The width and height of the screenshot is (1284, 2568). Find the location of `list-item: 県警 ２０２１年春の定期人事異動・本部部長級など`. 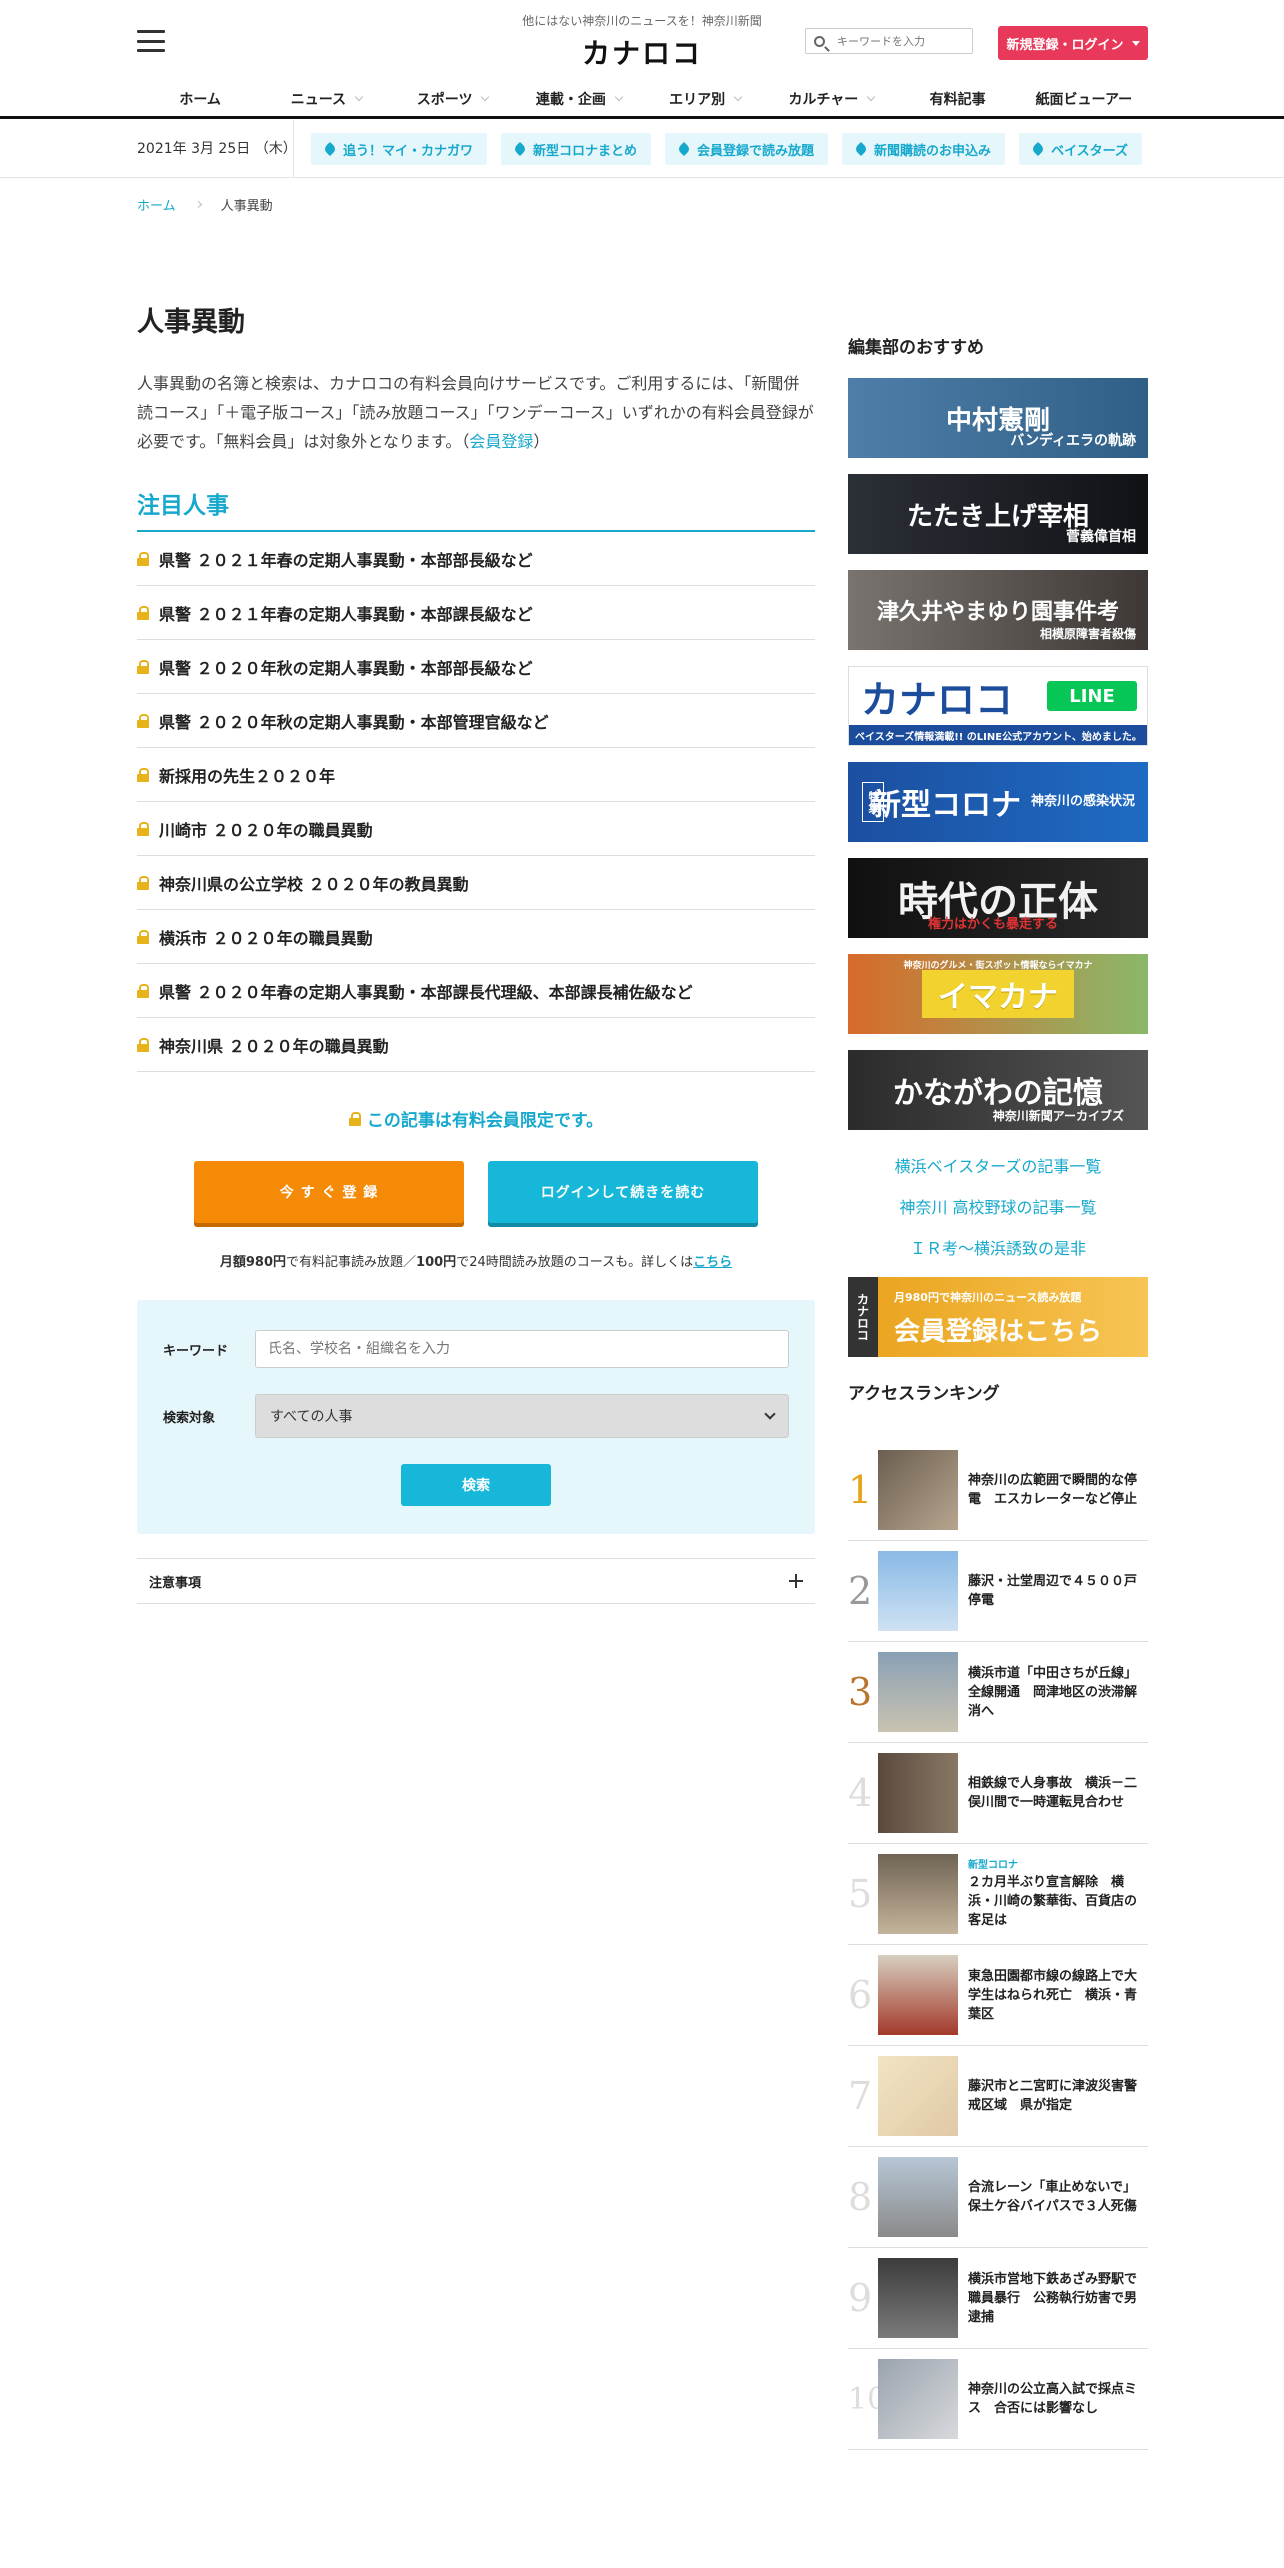

list-item: 県警 ２０２１年春の定期人事異動・本部部長級など is located at coordinates (476, 559).